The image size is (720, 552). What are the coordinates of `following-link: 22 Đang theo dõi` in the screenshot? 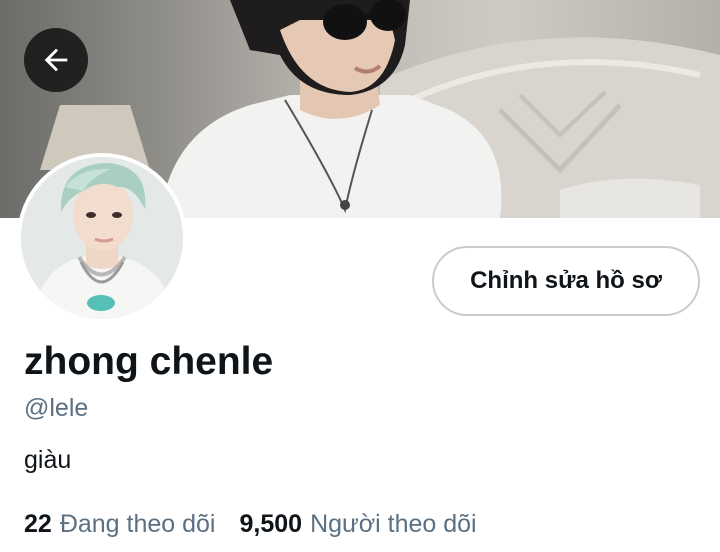 It's located at (120, 524).